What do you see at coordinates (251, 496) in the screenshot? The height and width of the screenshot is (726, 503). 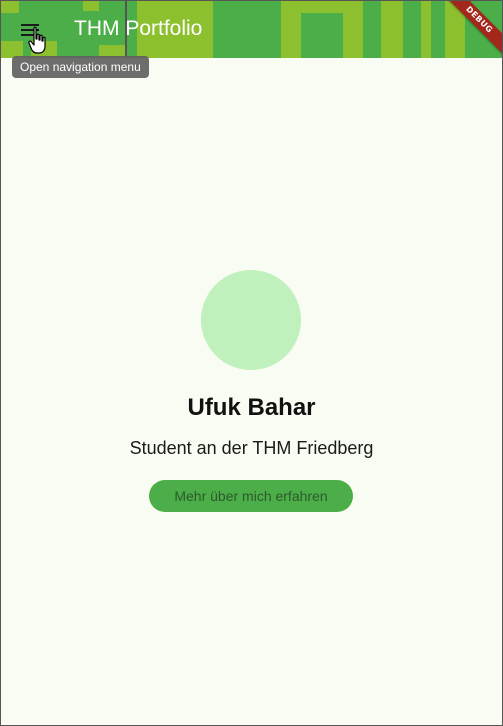 I see `learn-more-button: Mehr über mich erfahren` at bounding box center [251, 496].